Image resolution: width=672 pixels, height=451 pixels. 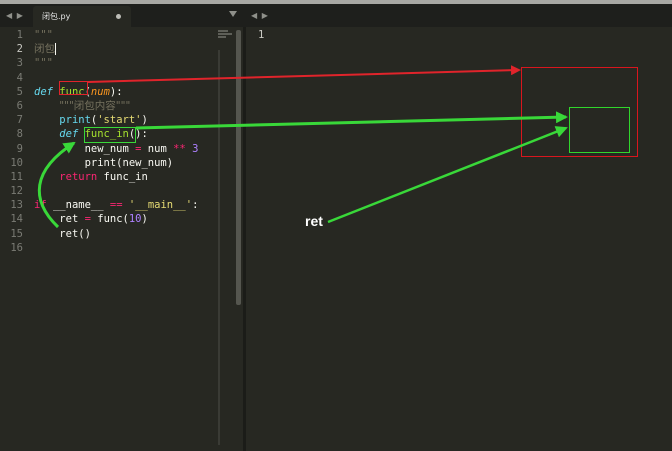 What do you see at coordinates (19, 120) in the screenshot?
I see `line-number: 7` at bounding box center [19, 120].